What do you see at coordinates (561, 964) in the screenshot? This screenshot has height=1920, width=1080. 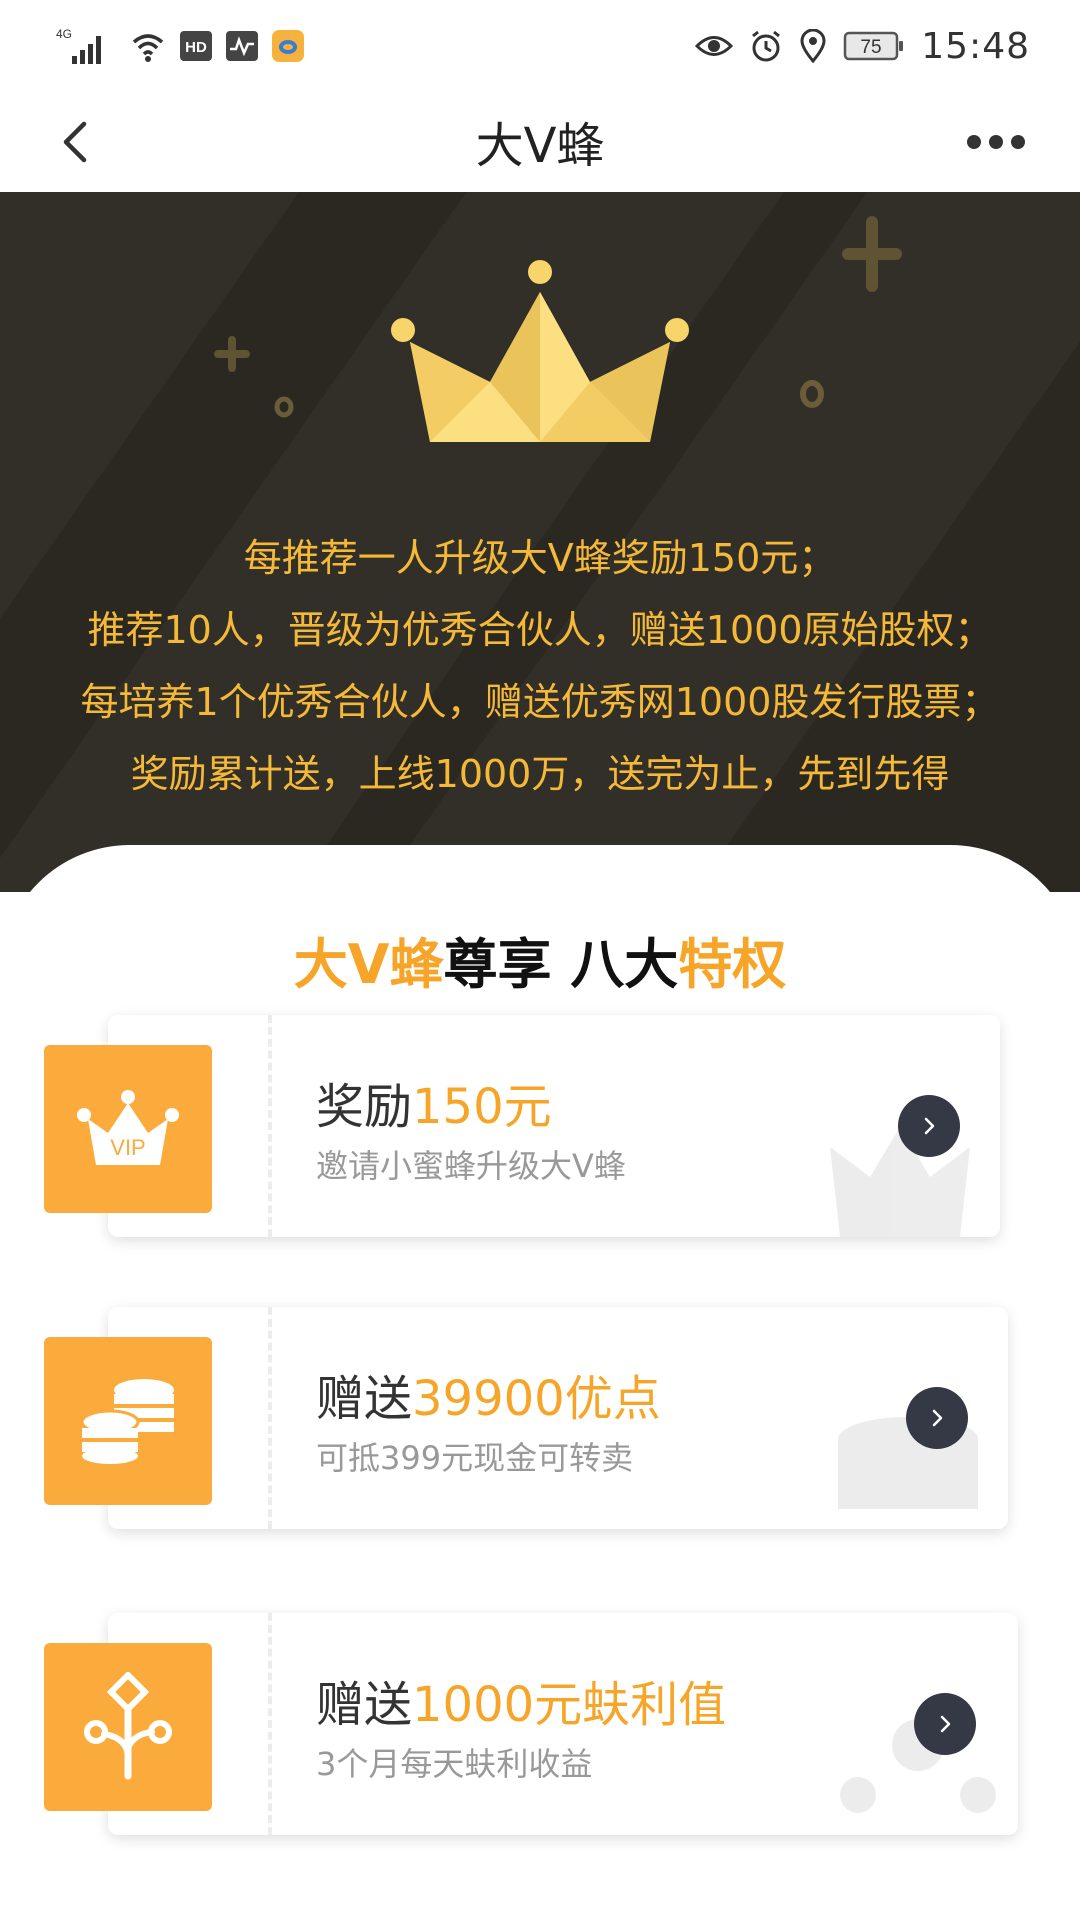 I see `section-title-middle: 尊享 八大` at bounding box center [561, 964].